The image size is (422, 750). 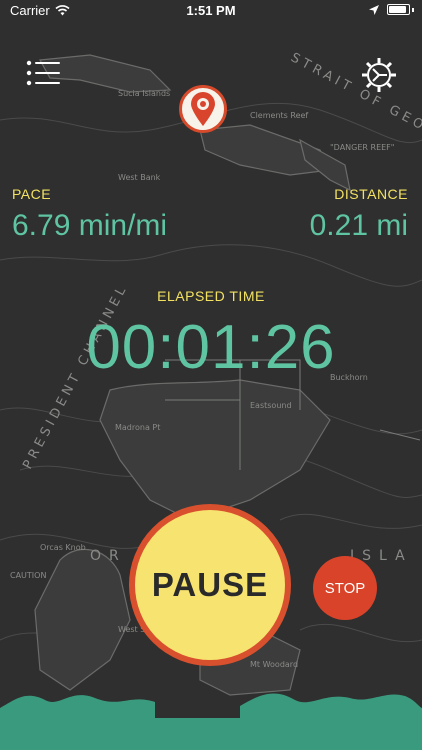 What do you see at coordinates (274, 664) in the screenshot?
I see `svg-text: Mt Woodard` at bounding box center [274, 664].